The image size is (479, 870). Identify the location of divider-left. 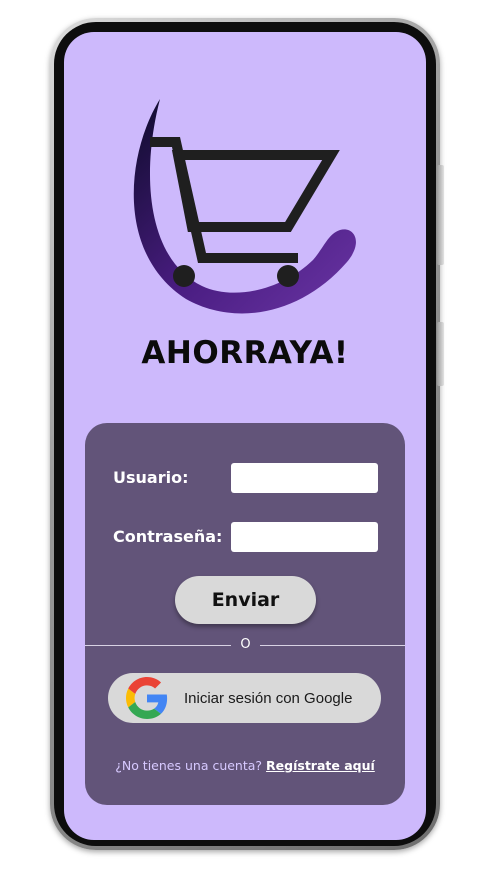
(158, 645).